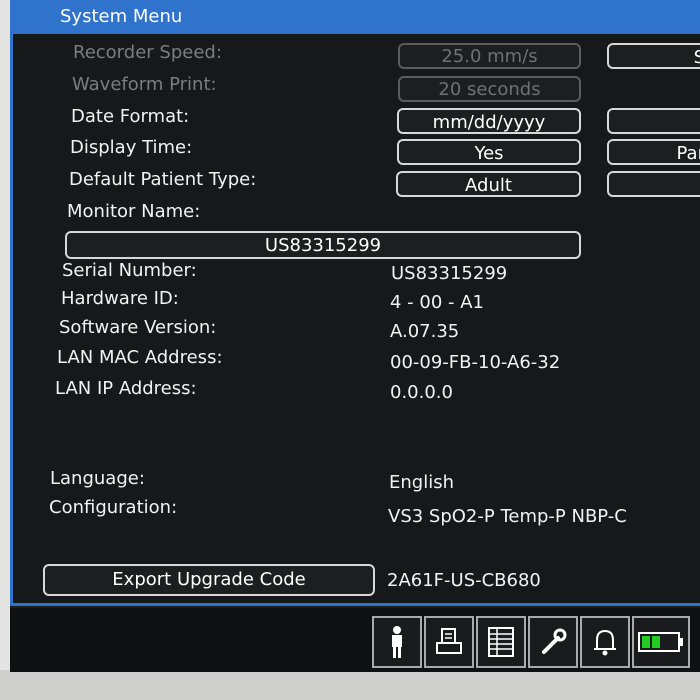 The height and width of the screenshot is (700, 700). I want to click on recorder-speed-button: 25.0 mm/s, so click(489, 56).